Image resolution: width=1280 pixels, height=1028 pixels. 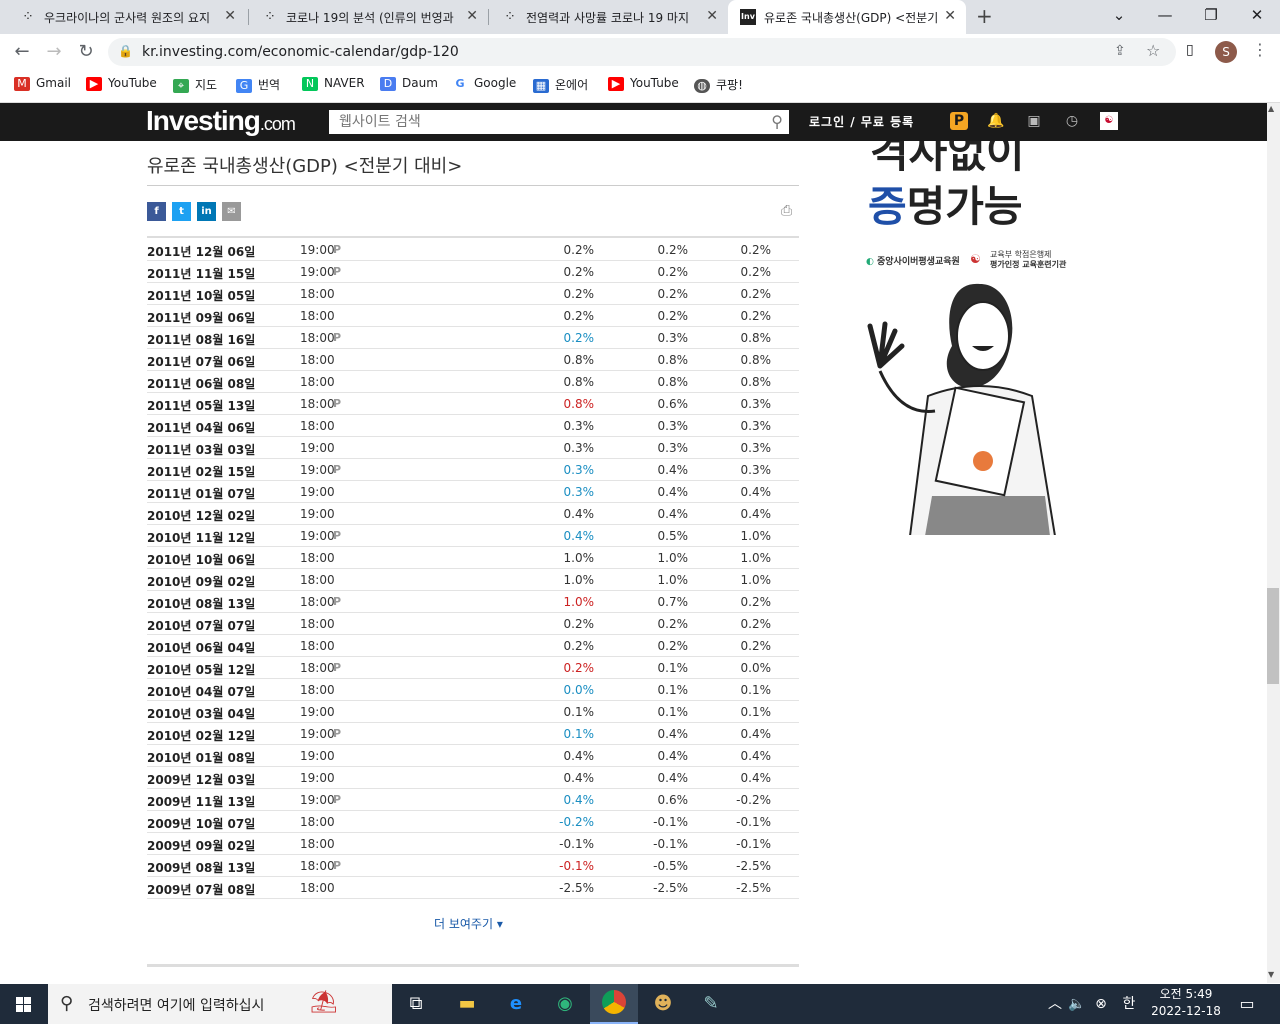 I want to click on row-forecast: 0.5%, so click(x=673, y=536).